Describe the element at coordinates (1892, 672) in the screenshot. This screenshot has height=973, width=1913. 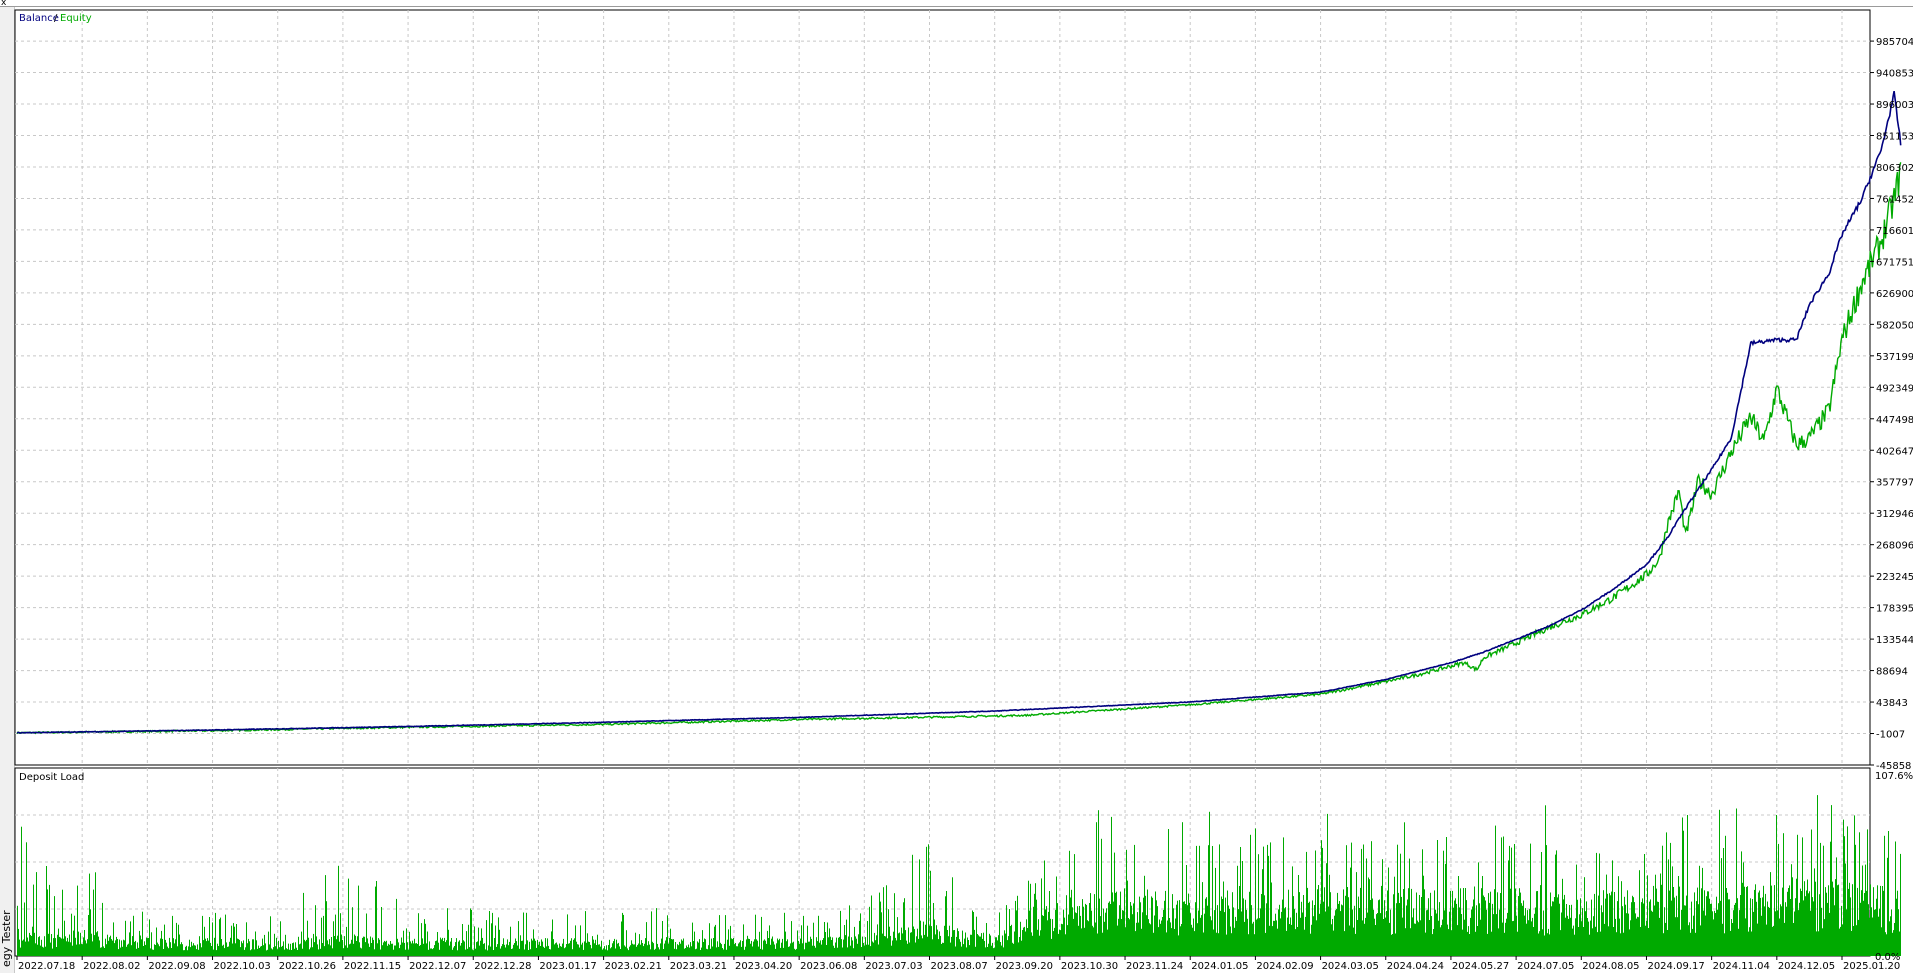
I see `y-tick-label: 88694` at that location.